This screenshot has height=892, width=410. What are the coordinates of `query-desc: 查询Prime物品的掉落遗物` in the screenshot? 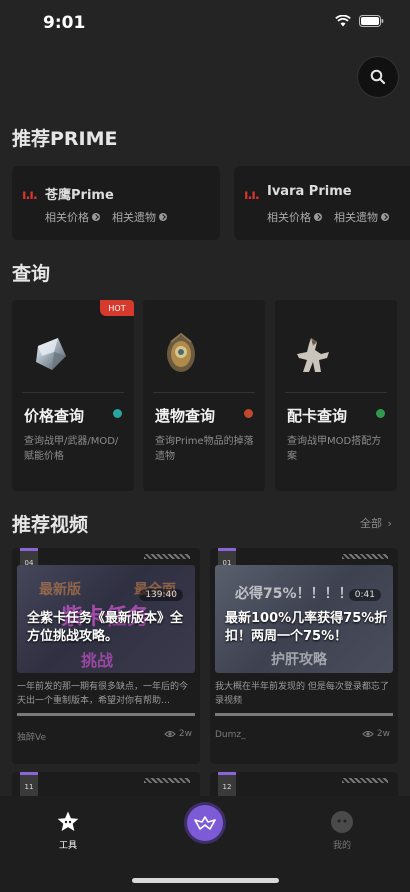 It's located at (204, 449).